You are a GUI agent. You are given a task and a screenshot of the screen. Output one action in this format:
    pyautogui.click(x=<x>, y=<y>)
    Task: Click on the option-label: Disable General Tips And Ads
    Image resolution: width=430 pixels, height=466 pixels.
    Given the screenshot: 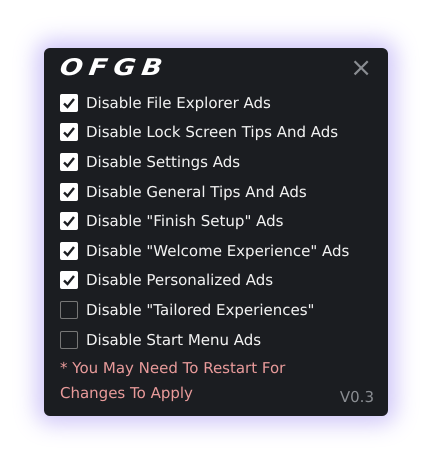 What is the action you would take?
    pyautogui.click(x=196, y=191)
    